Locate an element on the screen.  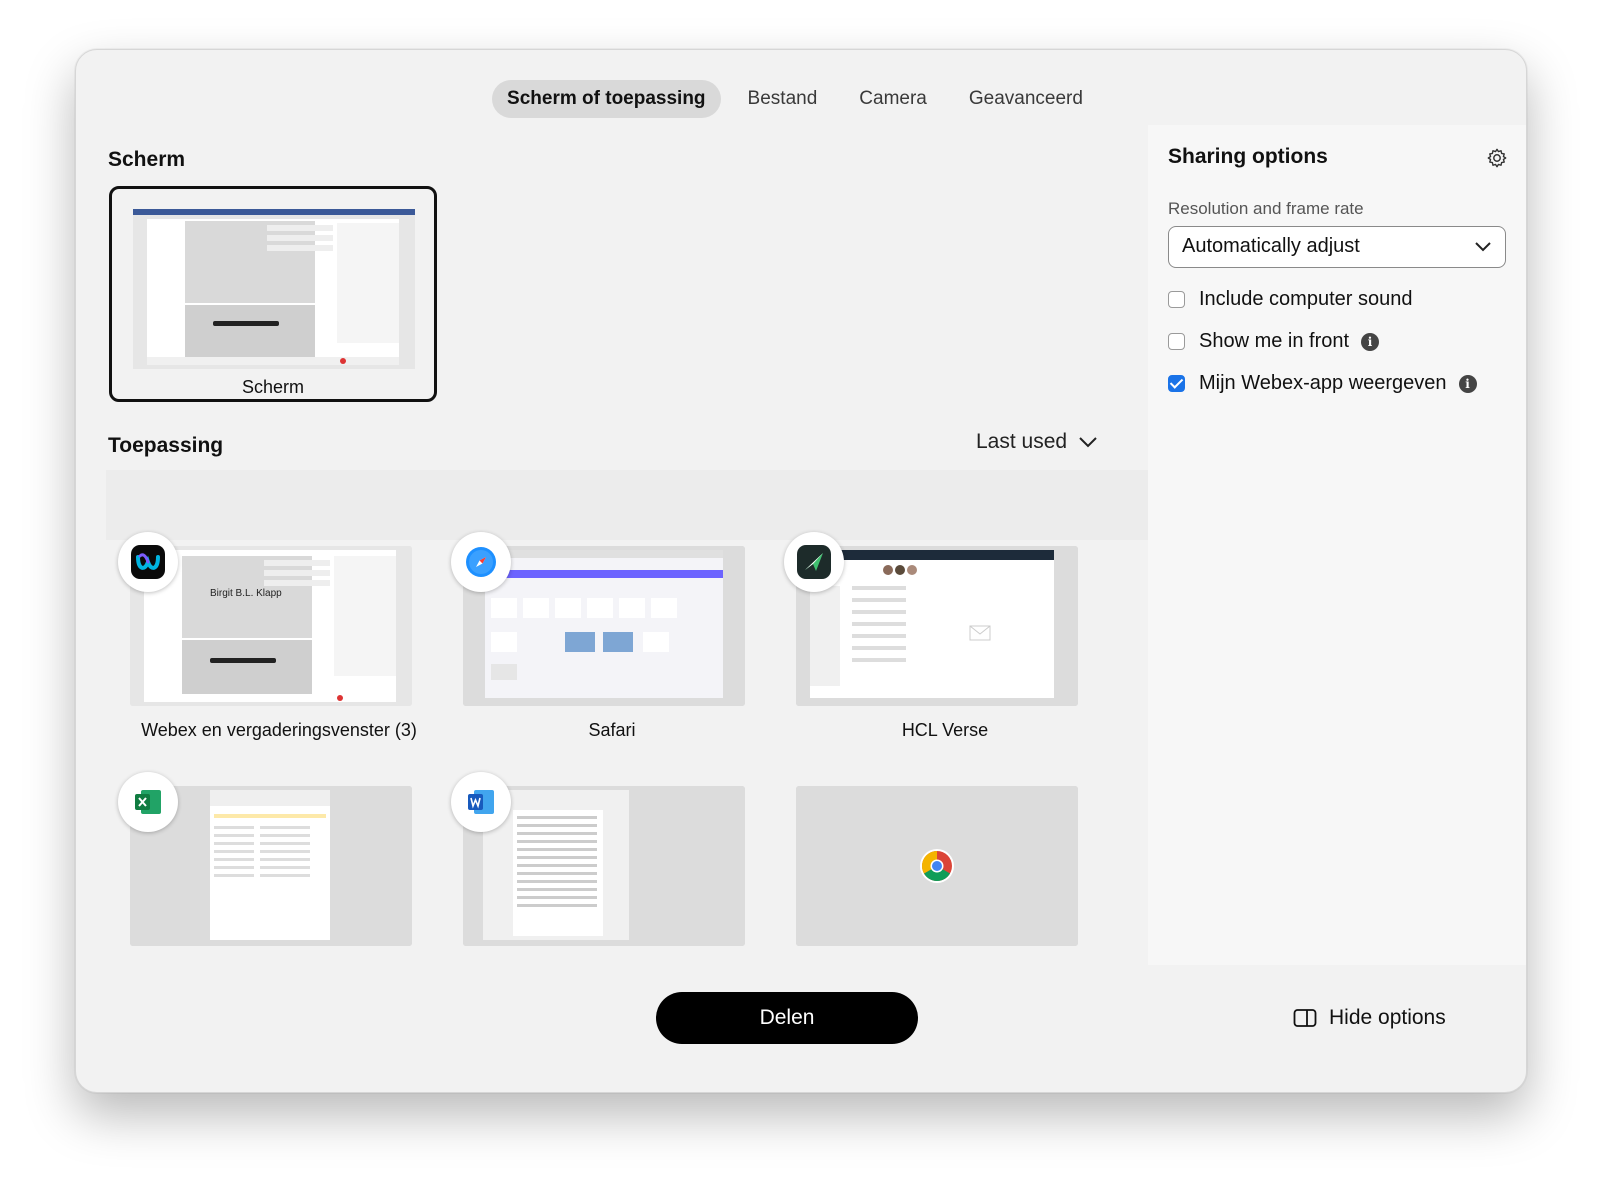
app-tile-safari: Safari is located at coordinates (612, 631).